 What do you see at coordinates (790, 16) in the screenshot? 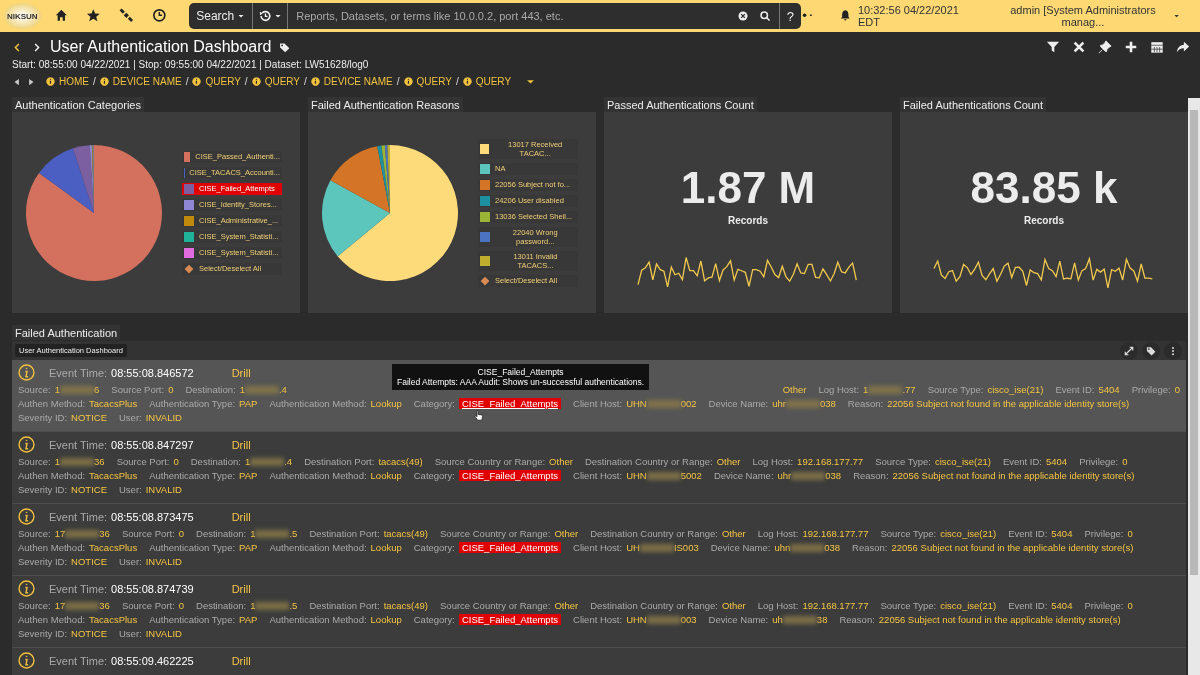
I see `help-button: ?` at bounding box center [790, 16].